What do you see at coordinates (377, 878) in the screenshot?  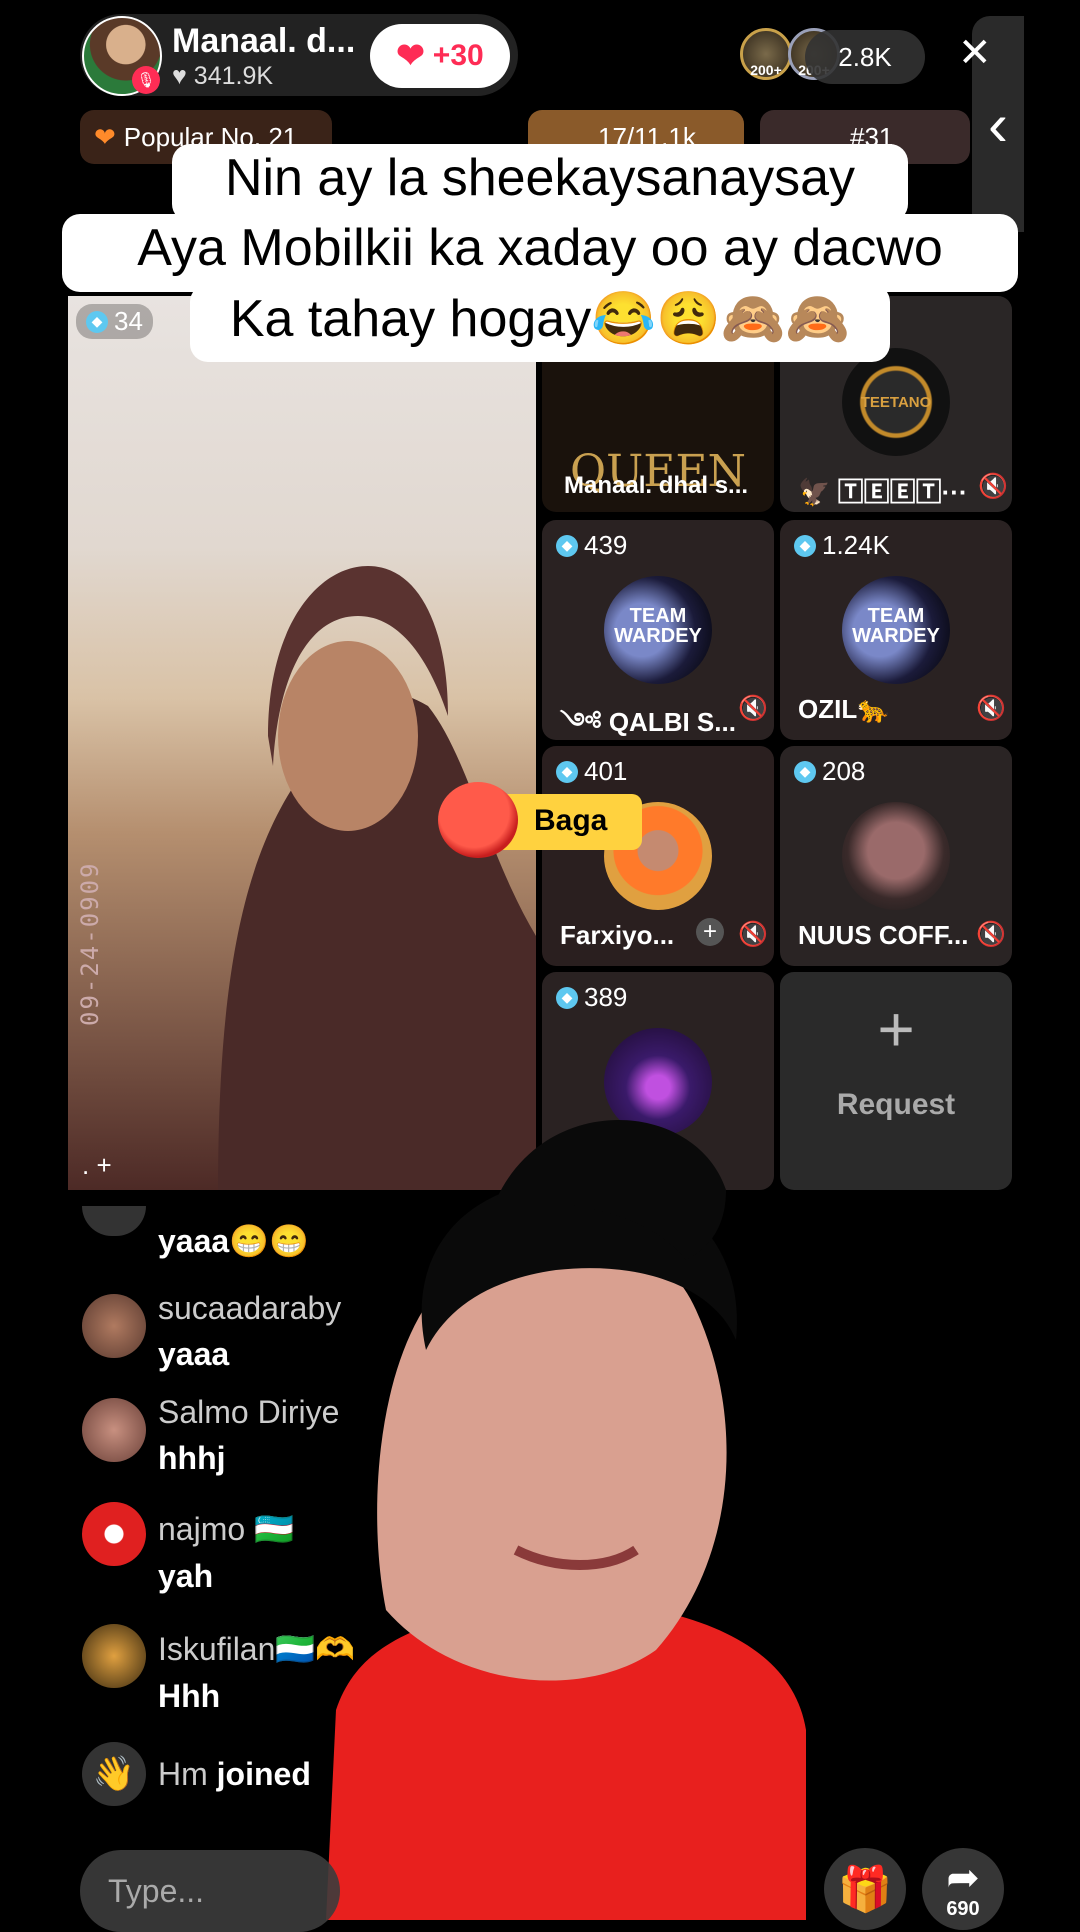 I see `person-silhouette` at bounding box center [377, 878].